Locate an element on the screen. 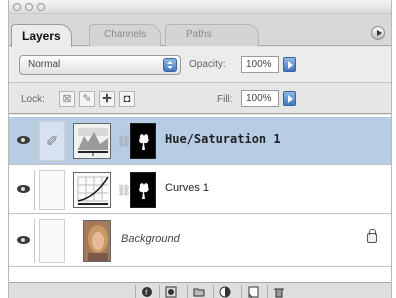  options-row: Normal Opacity: 100% is located at coordinates (200, 65).